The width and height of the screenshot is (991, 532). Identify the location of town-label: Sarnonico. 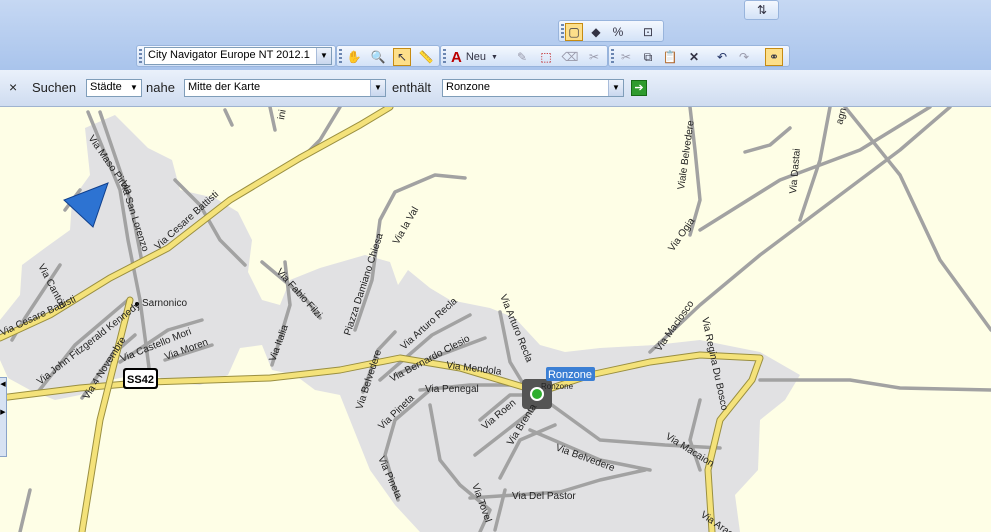
(164, 303).